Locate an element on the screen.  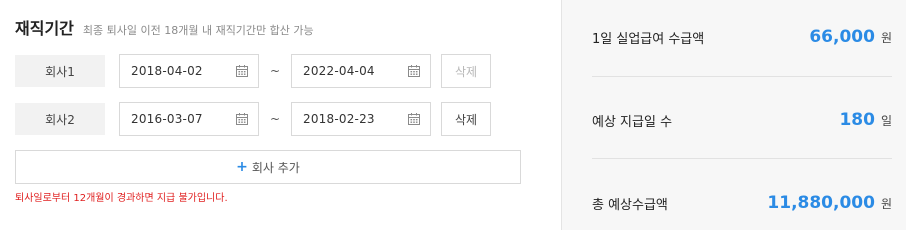
payment-days-value: 180 is located at coordinates (857, 120).